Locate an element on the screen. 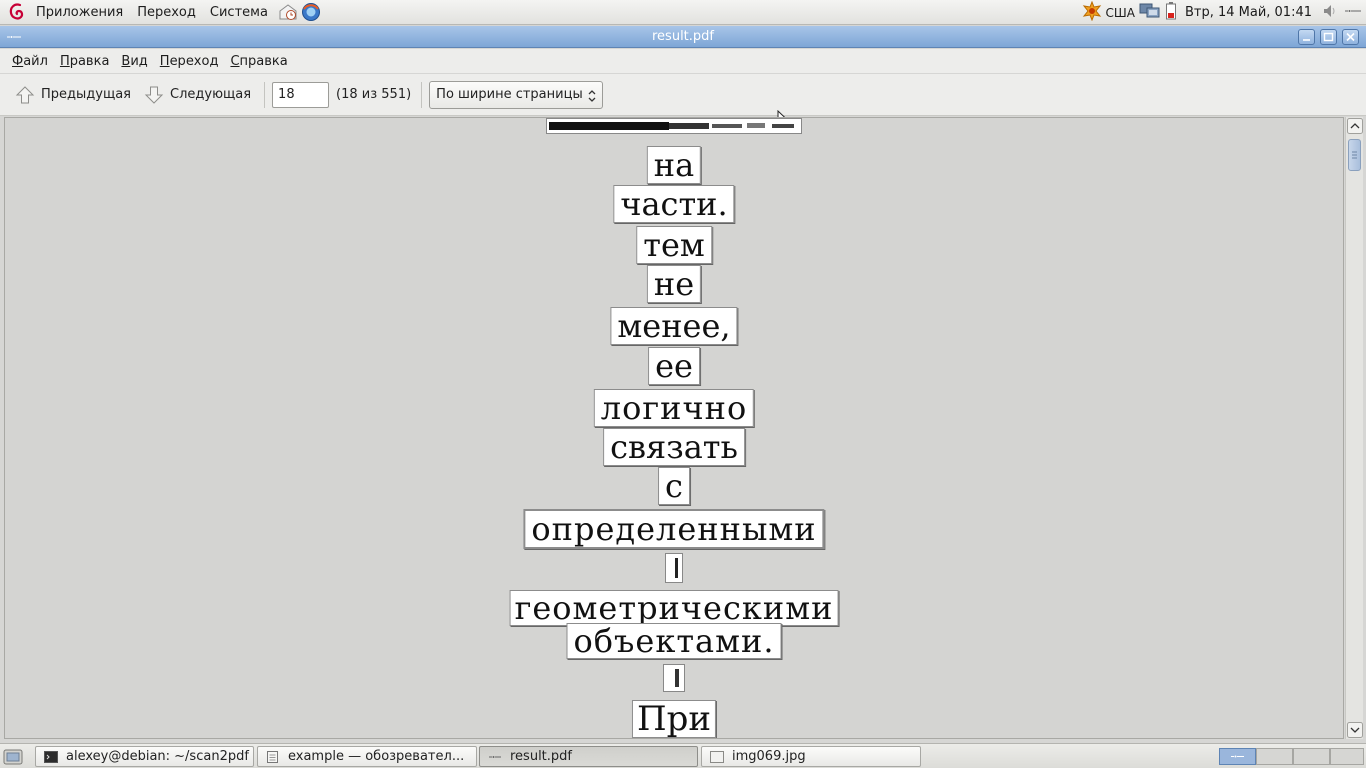  menu-file: Файл is located at coordinates (30, 61).